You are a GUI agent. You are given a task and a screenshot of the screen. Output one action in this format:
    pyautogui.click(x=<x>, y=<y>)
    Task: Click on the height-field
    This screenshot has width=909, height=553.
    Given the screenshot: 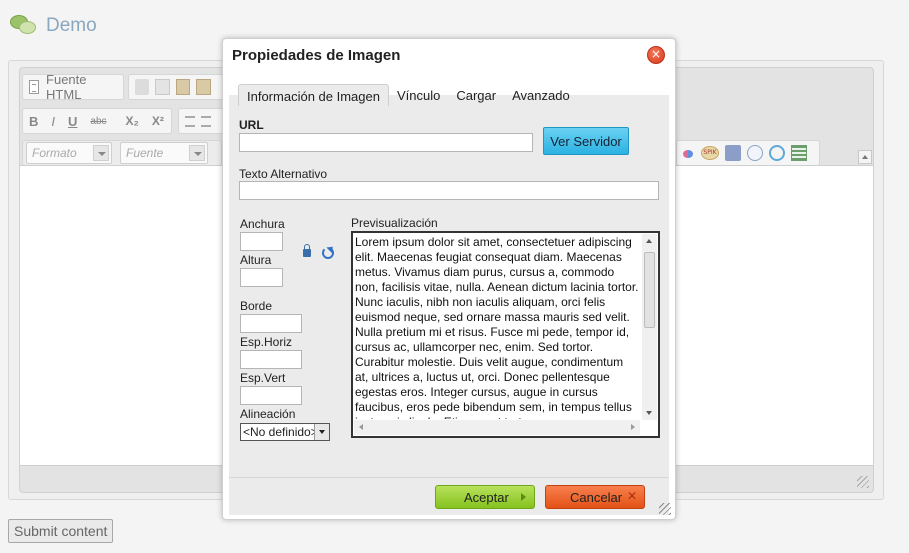 What is the action you would take?
    pyautogui.click(x=261, y=277)
    